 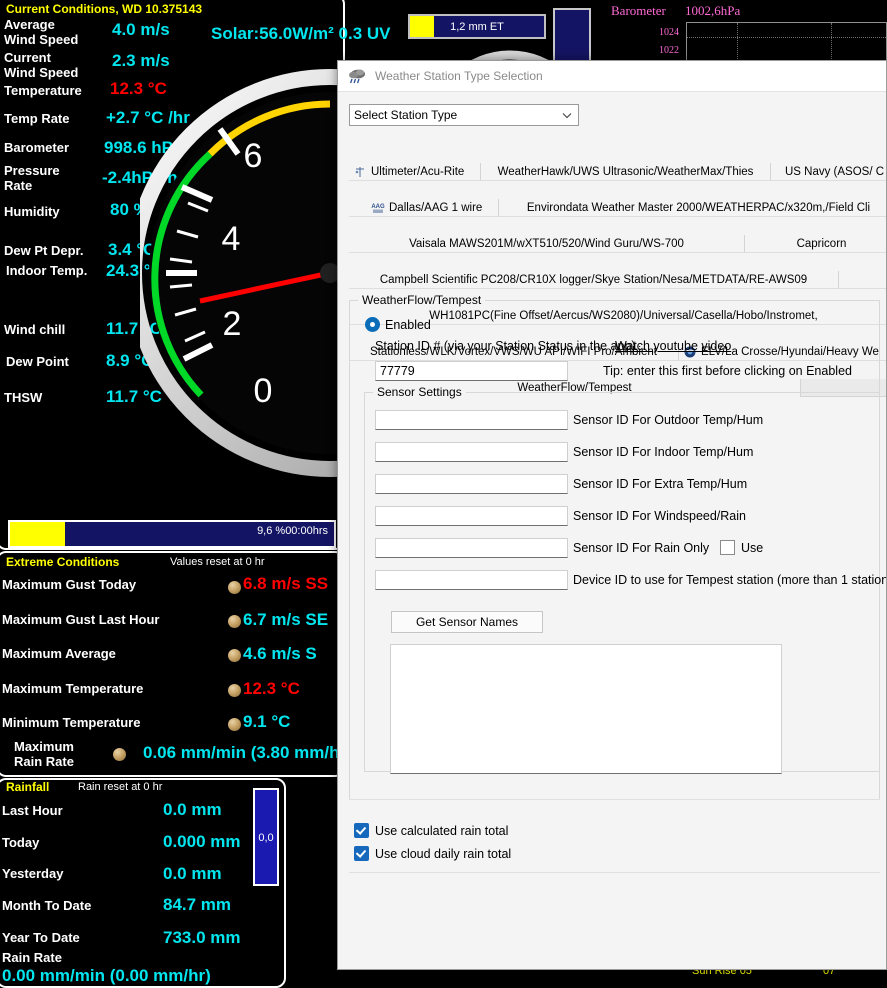 I want to click on watch-youtube-video-link: Watch youtube video, so click(x=673, y=346).